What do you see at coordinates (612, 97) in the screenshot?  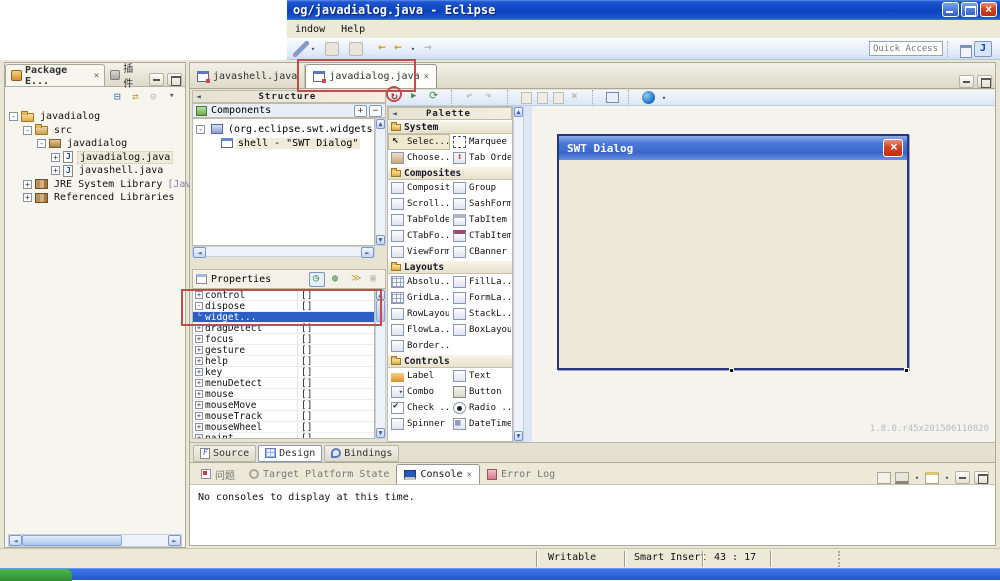 I see `externalize-strings-icon` at bounding box center [612, 97].